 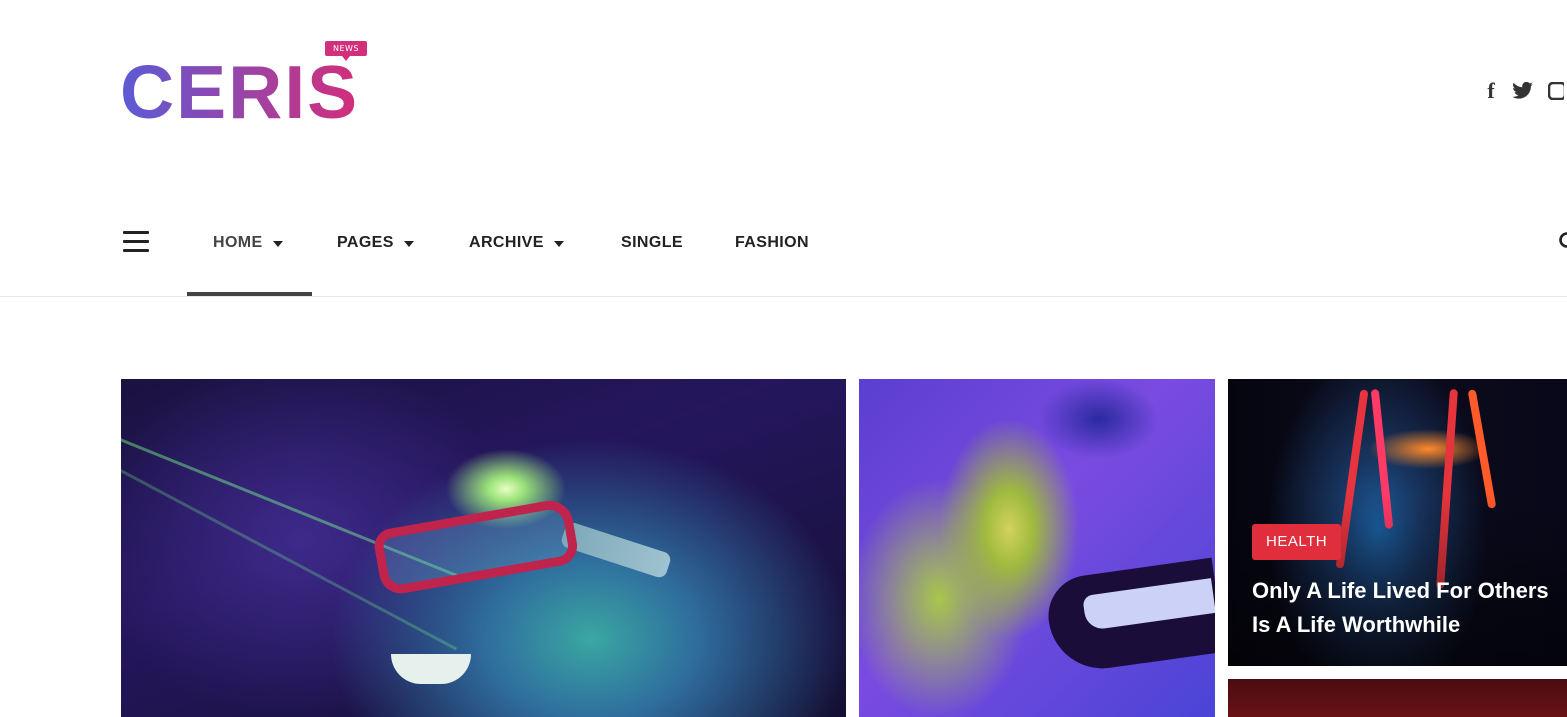 What do you see at coordinates (249, 294) in the screenshot?
I see `nav-active-indicator` at bounding box center [249, 294].